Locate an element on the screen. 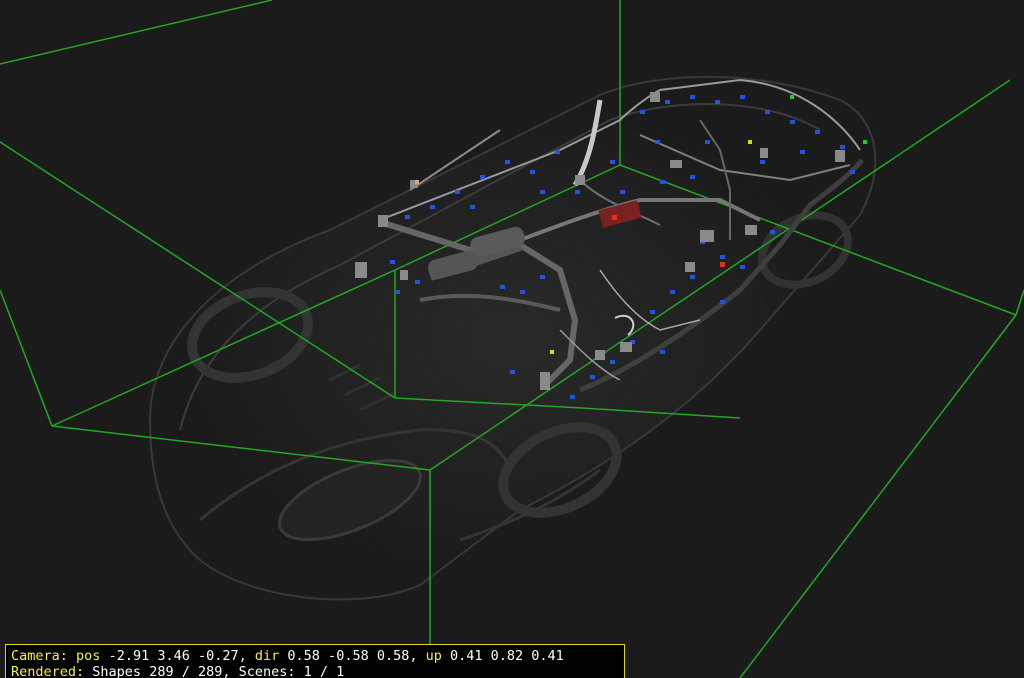 This screenshot has width=1024, height=678. up-value: 0.41 0.82 0.41 is located at coordinates (507, 656).